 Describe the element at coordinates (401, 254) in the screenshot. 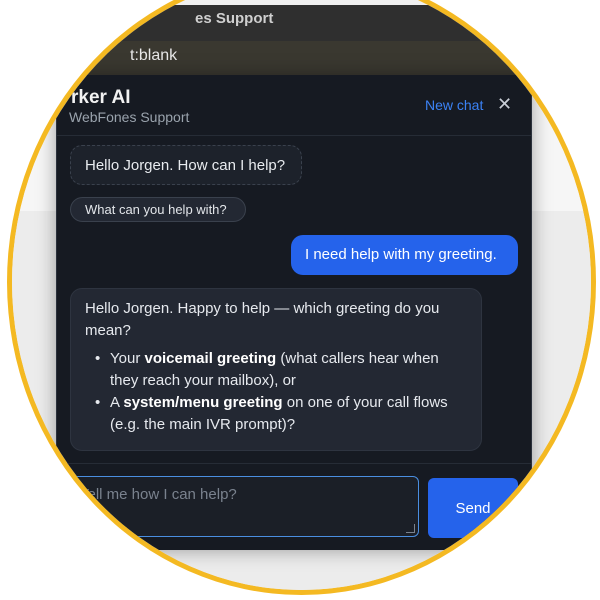

I see `message-text: I need help with my greeting.` at that location.